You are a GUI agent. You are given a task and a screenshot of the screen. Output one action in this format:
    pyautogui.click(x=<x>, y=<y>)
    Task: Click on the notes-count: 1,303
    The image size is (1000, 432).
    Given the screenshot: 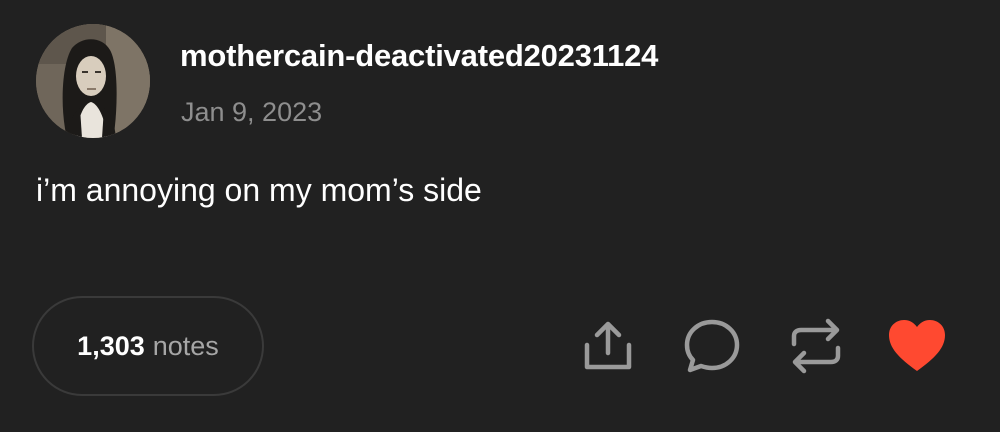 What is the action you would take?
    pyautogui.click(x=111, y=345)
    